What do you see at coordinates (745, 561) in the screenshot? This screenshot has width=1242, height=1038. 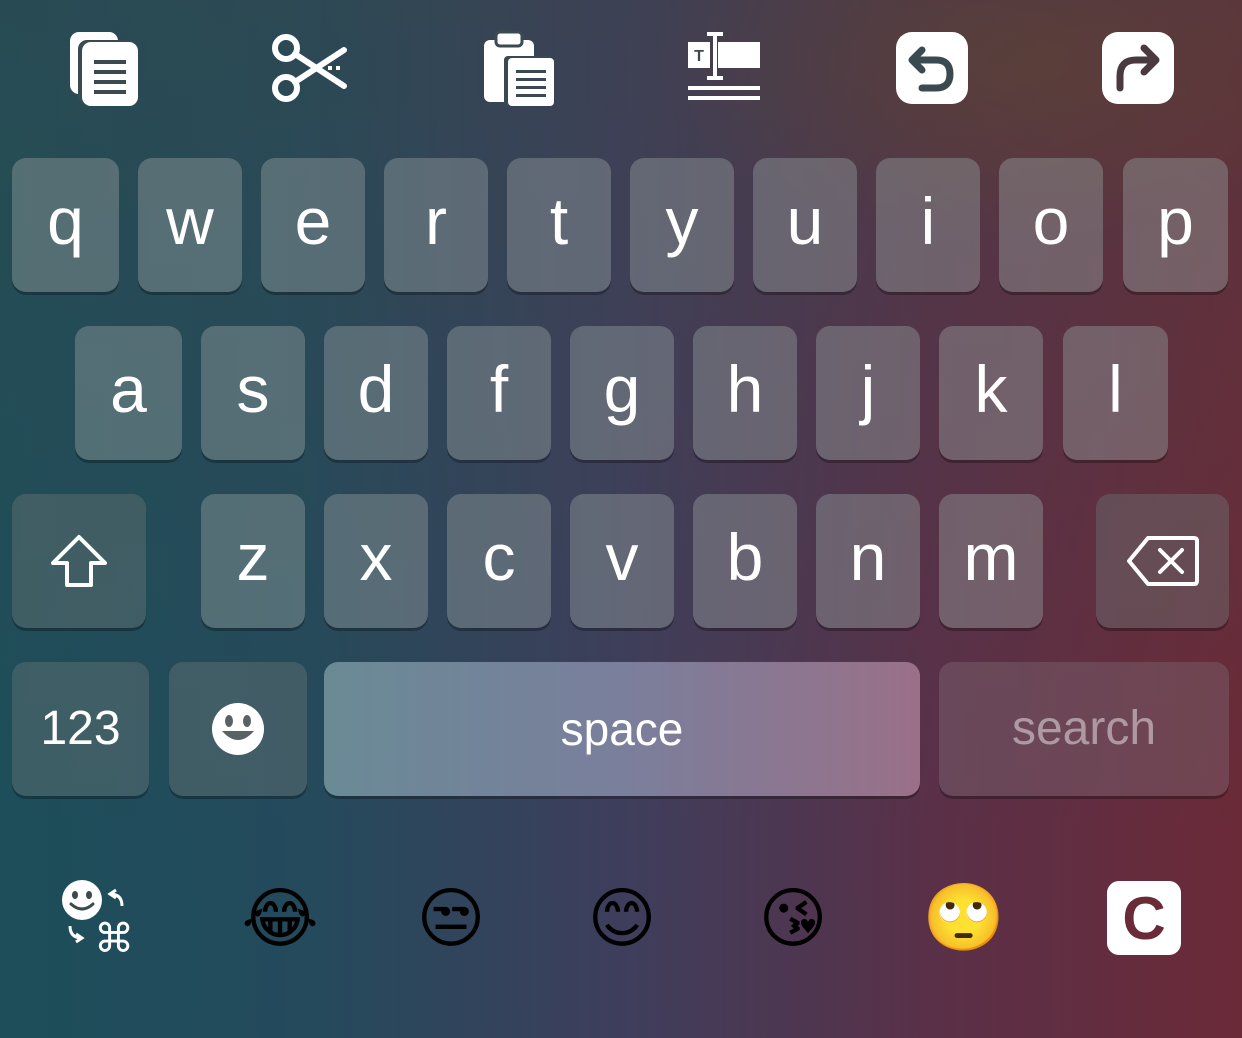 I see `key-b: b` at bounding box center [745, 561].